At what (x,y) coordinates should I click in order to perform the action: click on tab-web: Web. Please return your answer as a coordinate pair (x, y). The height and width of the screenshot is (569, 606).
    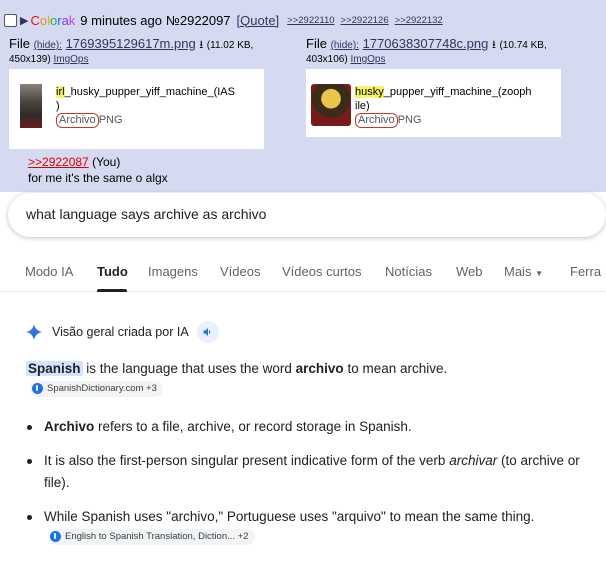
    Looking at the image, I should click on (469, 271).